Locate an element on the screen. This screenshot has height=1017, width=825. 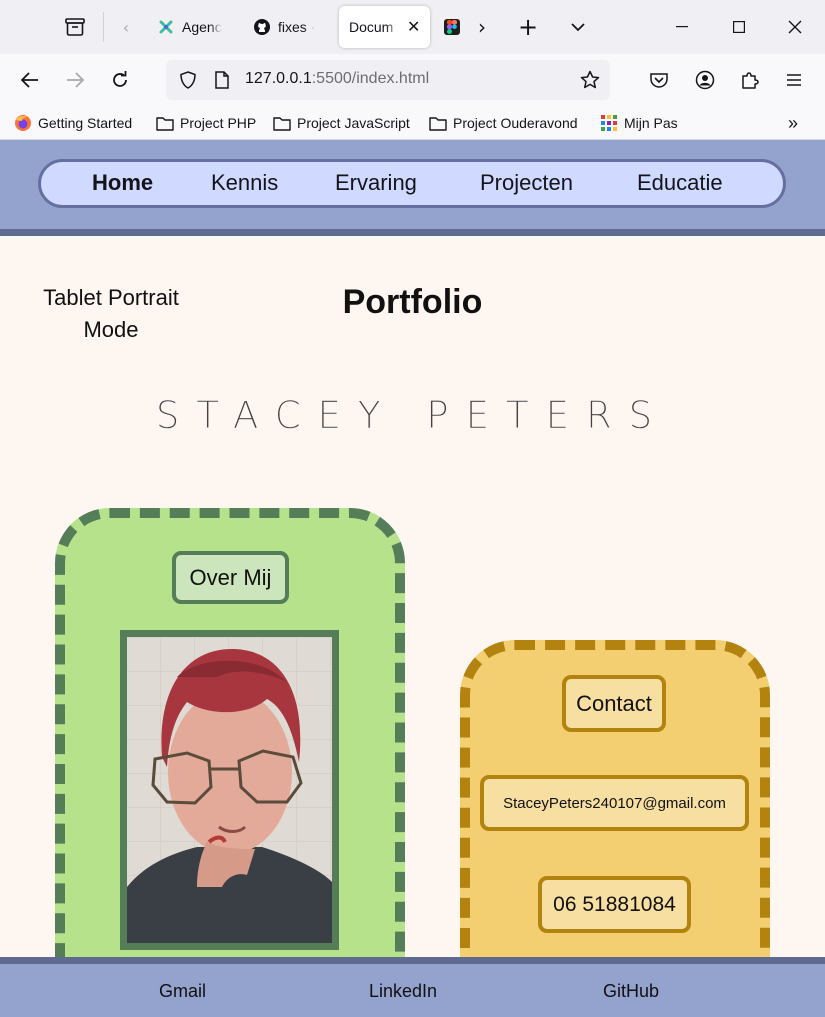
menu-item-home: Home is located at coordinates (122, 183).